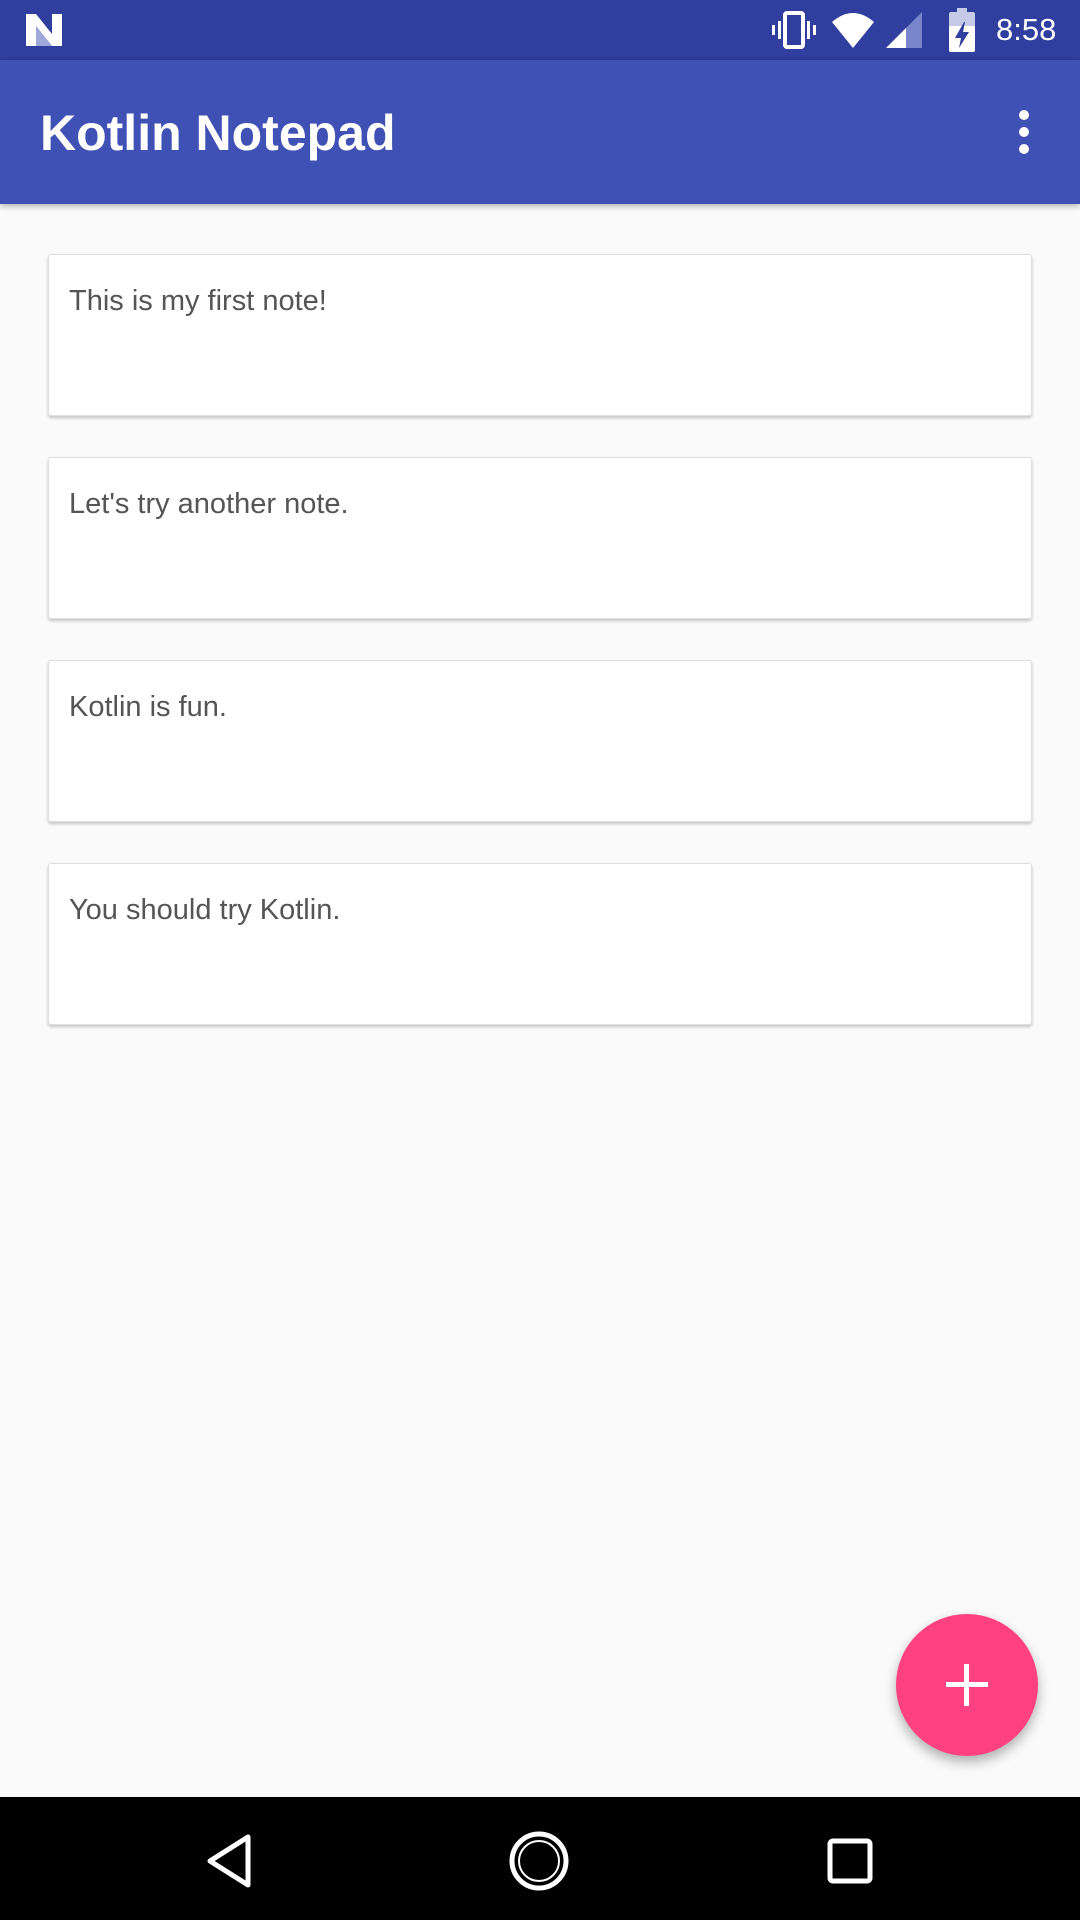  What do you see at coordinates (540, 30) in the screenshot?
I see `status-bar: 8:58` at bounding box center [540, 30].